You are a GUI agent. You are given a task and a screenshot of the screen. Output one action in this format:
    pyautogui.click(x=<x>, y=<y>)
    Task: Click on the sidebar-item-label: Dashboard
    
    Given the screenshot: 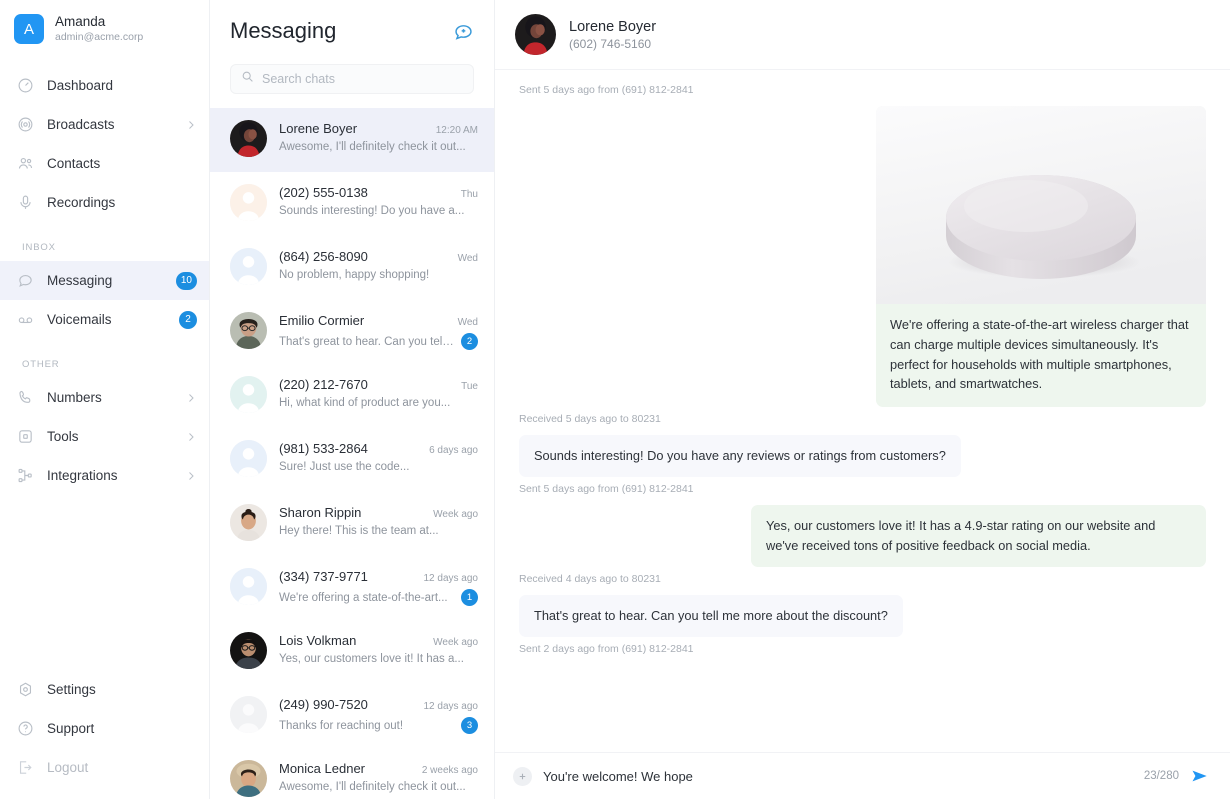 What is the action you would take?
    pyautogui.click(x=80, y=85)
    